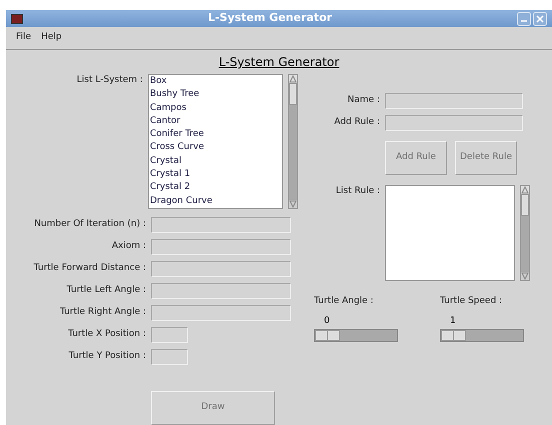  What do you see at coordinates (327, 321) in the screenshot?
I see `slider-value: 0` at bounding box center [327, 321].